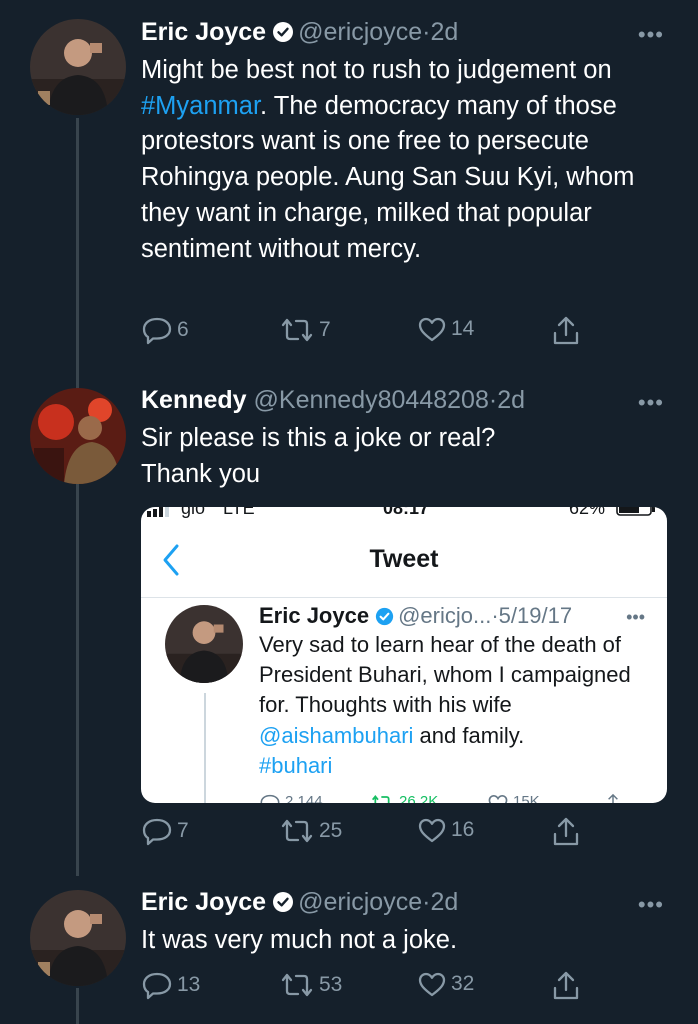  What do you see at coordinates (161, 514) in the screenshot?
I see `signal-icon` at bounding box center [161, 514].